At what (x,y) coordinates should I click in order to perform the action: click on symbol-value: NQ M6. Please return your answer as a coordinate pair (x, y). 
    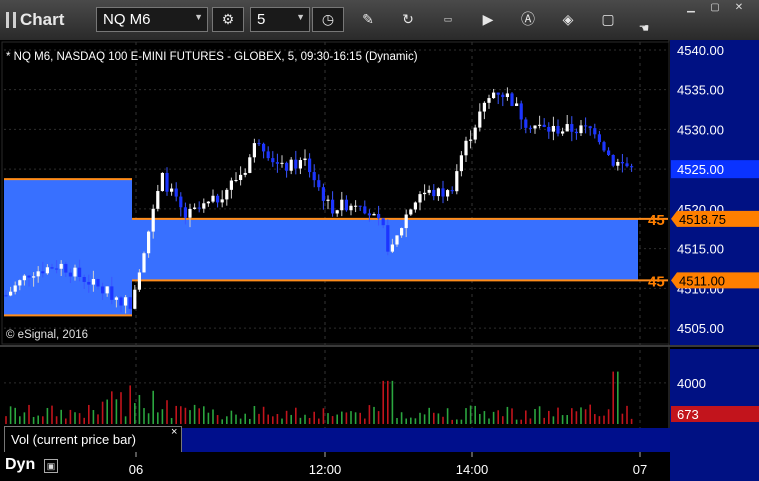
    Looking at the image, I should click on (127, 19).